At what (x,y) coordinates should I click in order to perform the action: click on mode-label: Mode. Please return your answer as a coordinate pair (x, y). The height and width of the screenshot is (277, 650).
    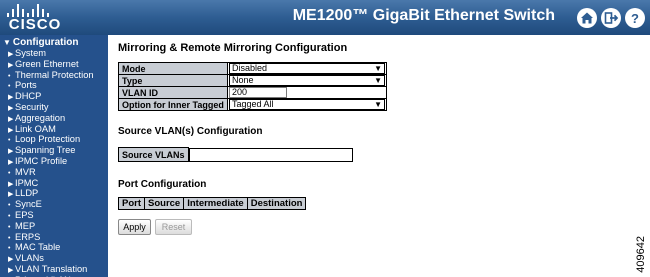
    Looking at the image, I should click on (173, 68).